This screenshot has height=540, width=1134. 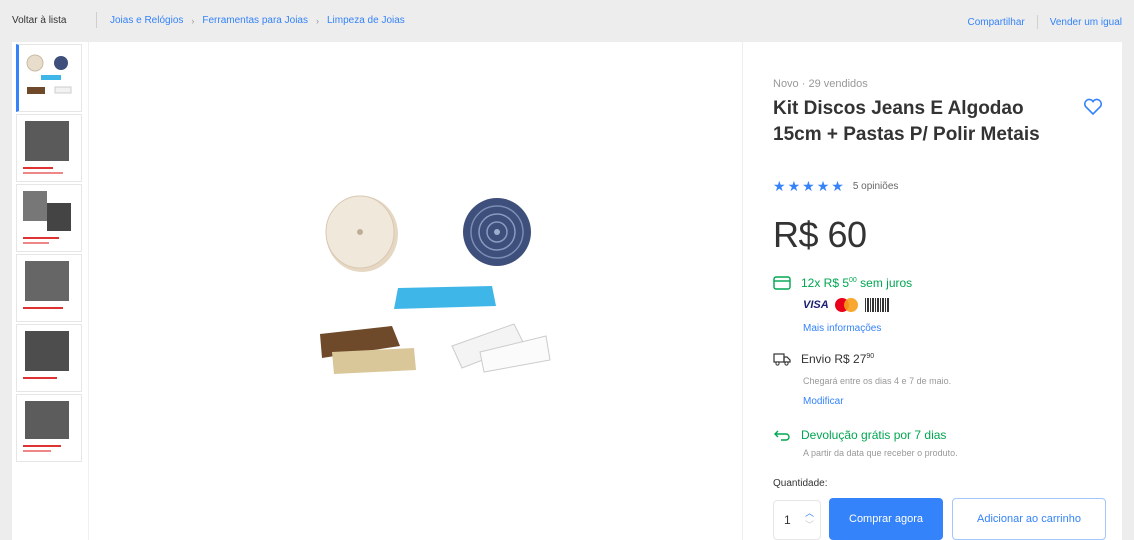 What do you see at coordinates (874, 435) in the screenshot?
I see `returns-label: Devolução grátis por 7 dias` at bounding box center [874, 435].